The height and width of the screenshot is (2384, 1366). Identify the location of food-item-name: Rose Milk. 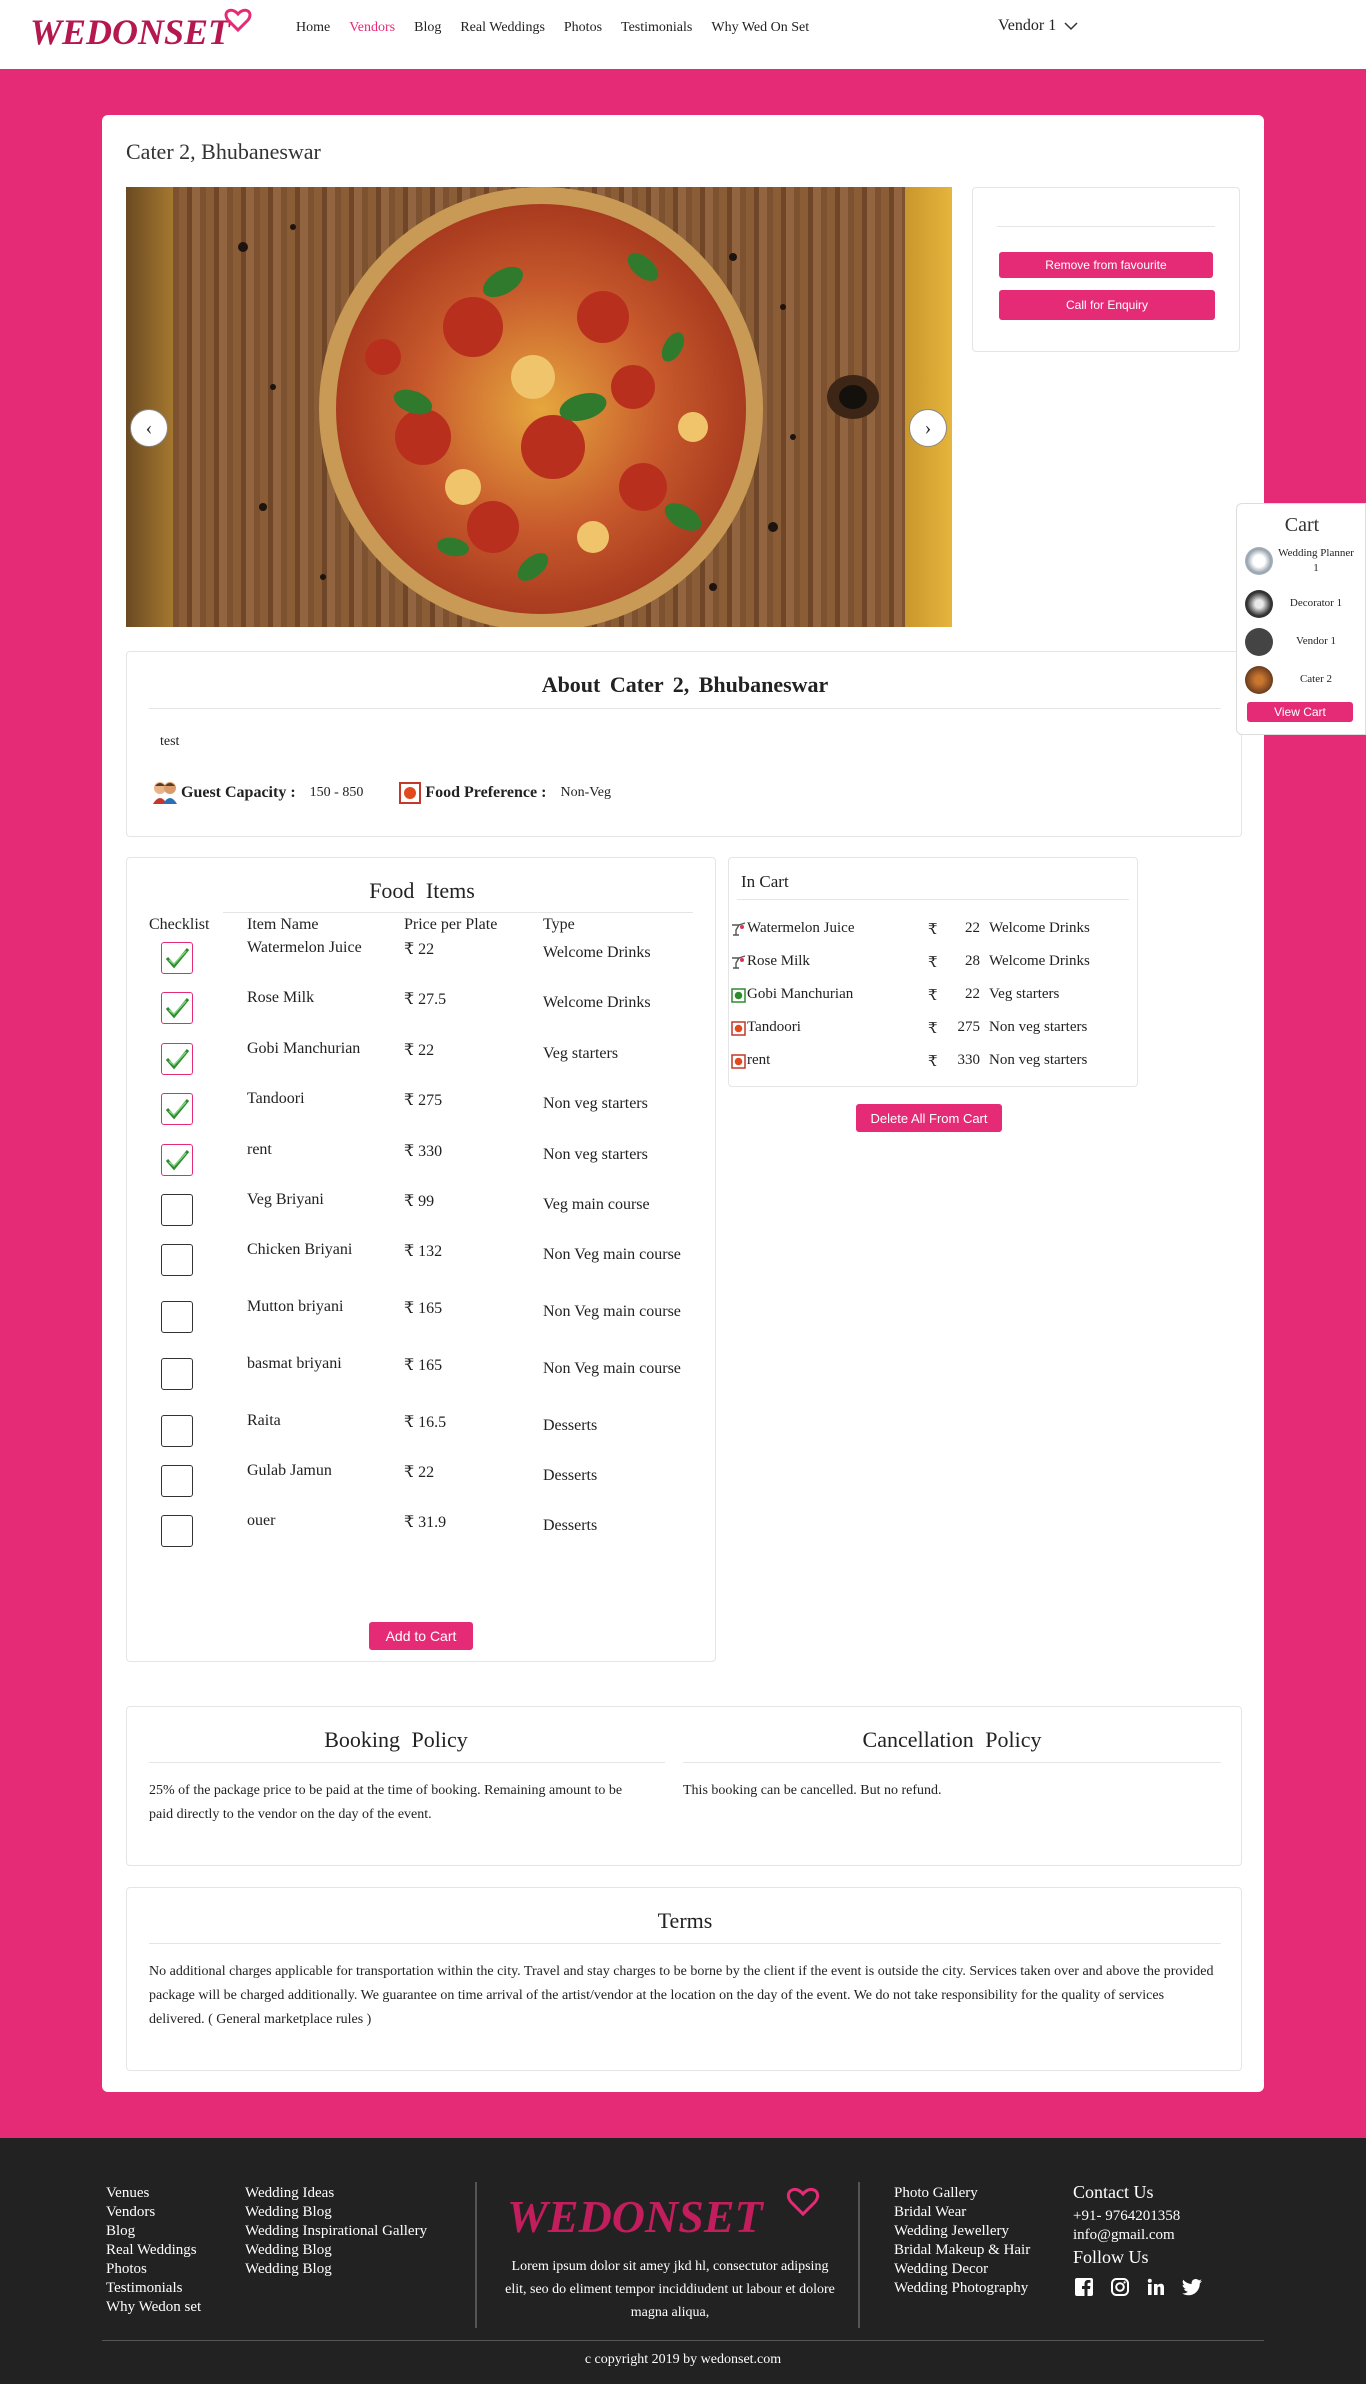
(281, 997).